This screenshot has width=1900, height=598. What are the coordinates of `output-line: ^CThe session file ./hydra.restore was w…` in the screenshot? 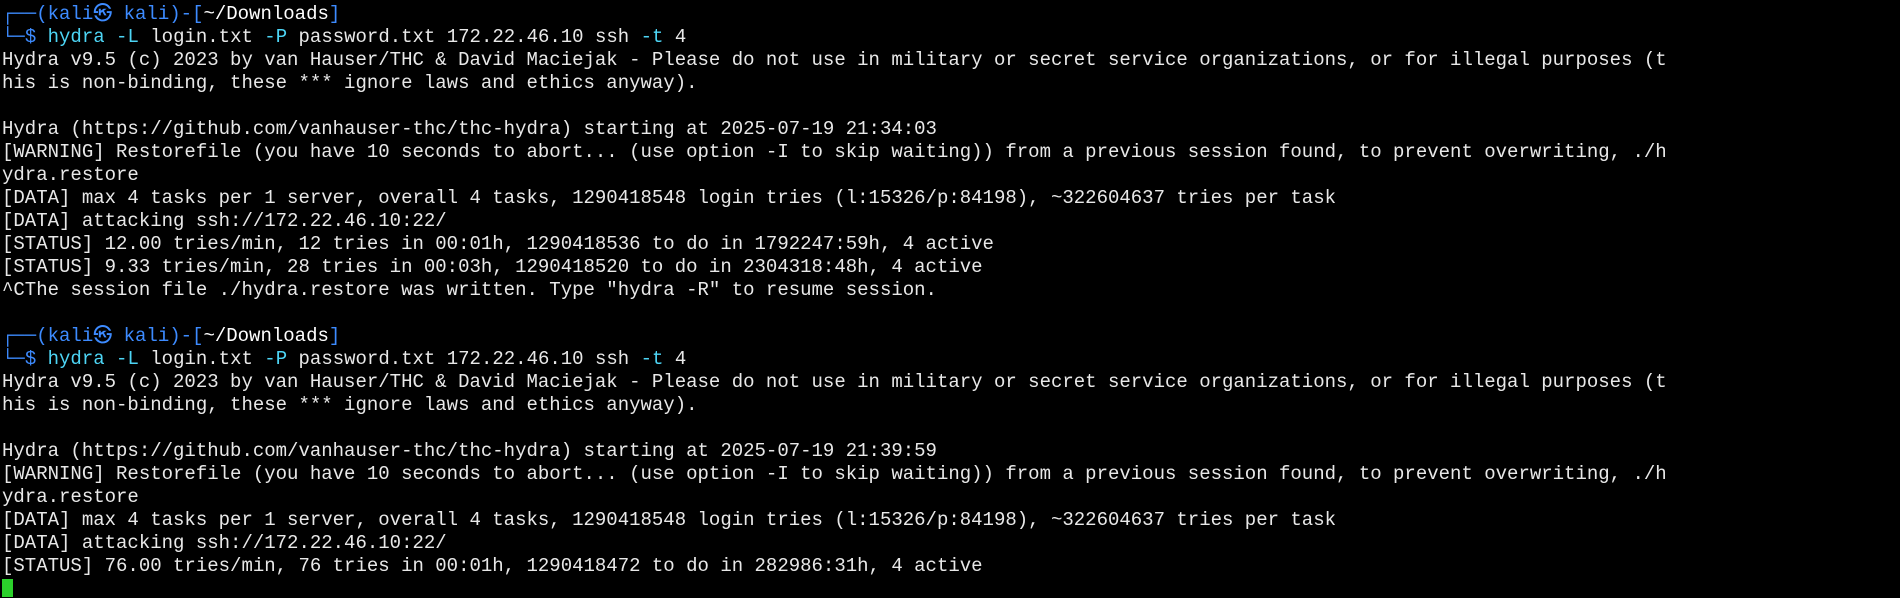 It's located at (469, 290).